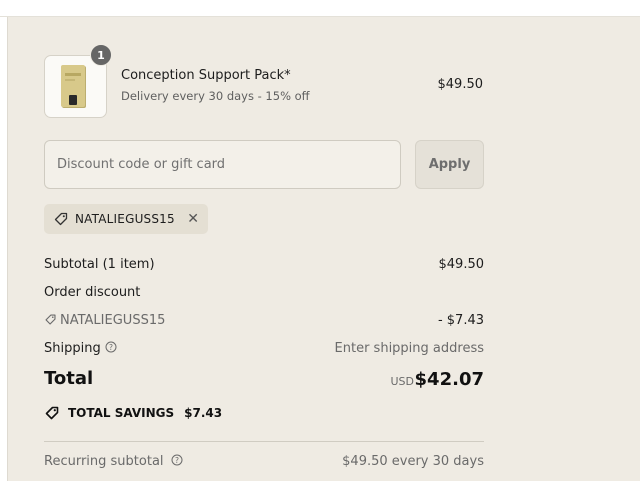  What do you see at coordinates (460, 84) in the screenshot?
I see `product-price: $49.50` at bounding box center [460, 84].